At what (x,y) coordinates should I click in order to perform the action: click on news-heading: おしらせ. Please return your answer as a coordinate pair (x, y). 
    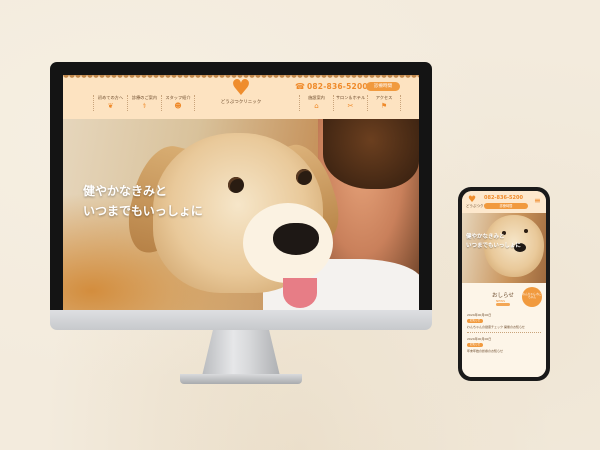
    Looking at the image, I should click on (503, 296).